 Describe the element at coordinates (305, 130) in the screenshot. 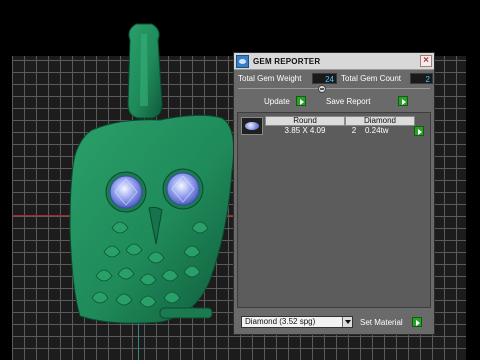

I see `gem-size: 3.85 X 4.09` at that location.